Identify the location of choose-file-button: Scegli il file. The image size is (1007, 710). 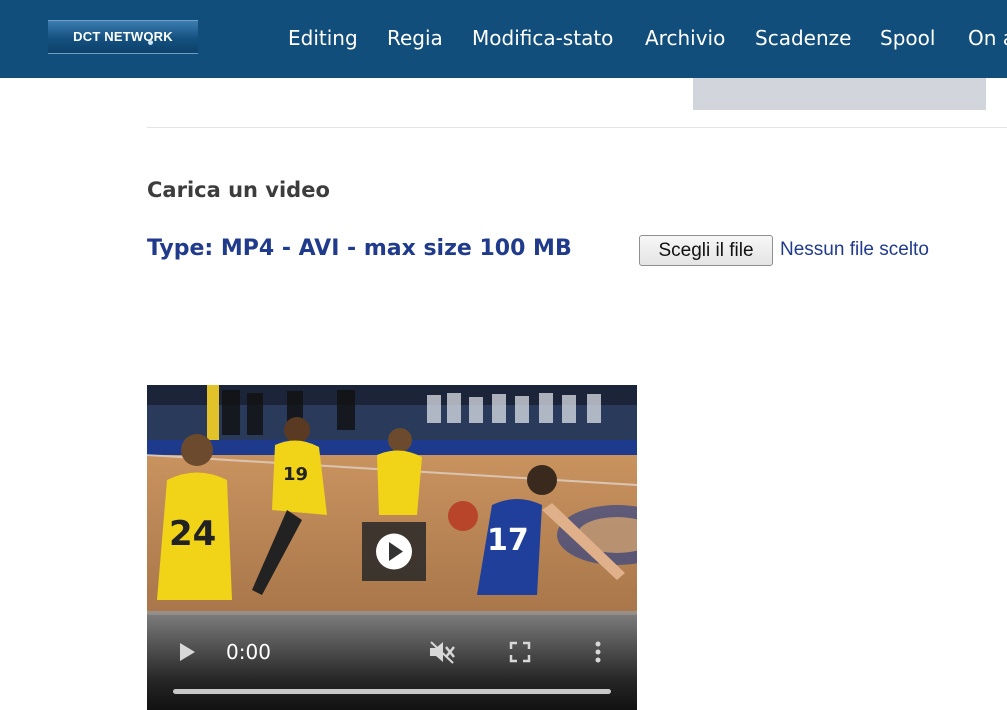
(706, 250).